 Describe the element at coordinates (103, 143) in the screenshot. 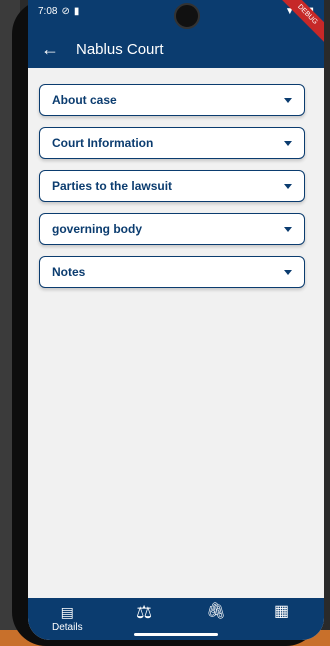

I see `section-label: Court Information` at that location.